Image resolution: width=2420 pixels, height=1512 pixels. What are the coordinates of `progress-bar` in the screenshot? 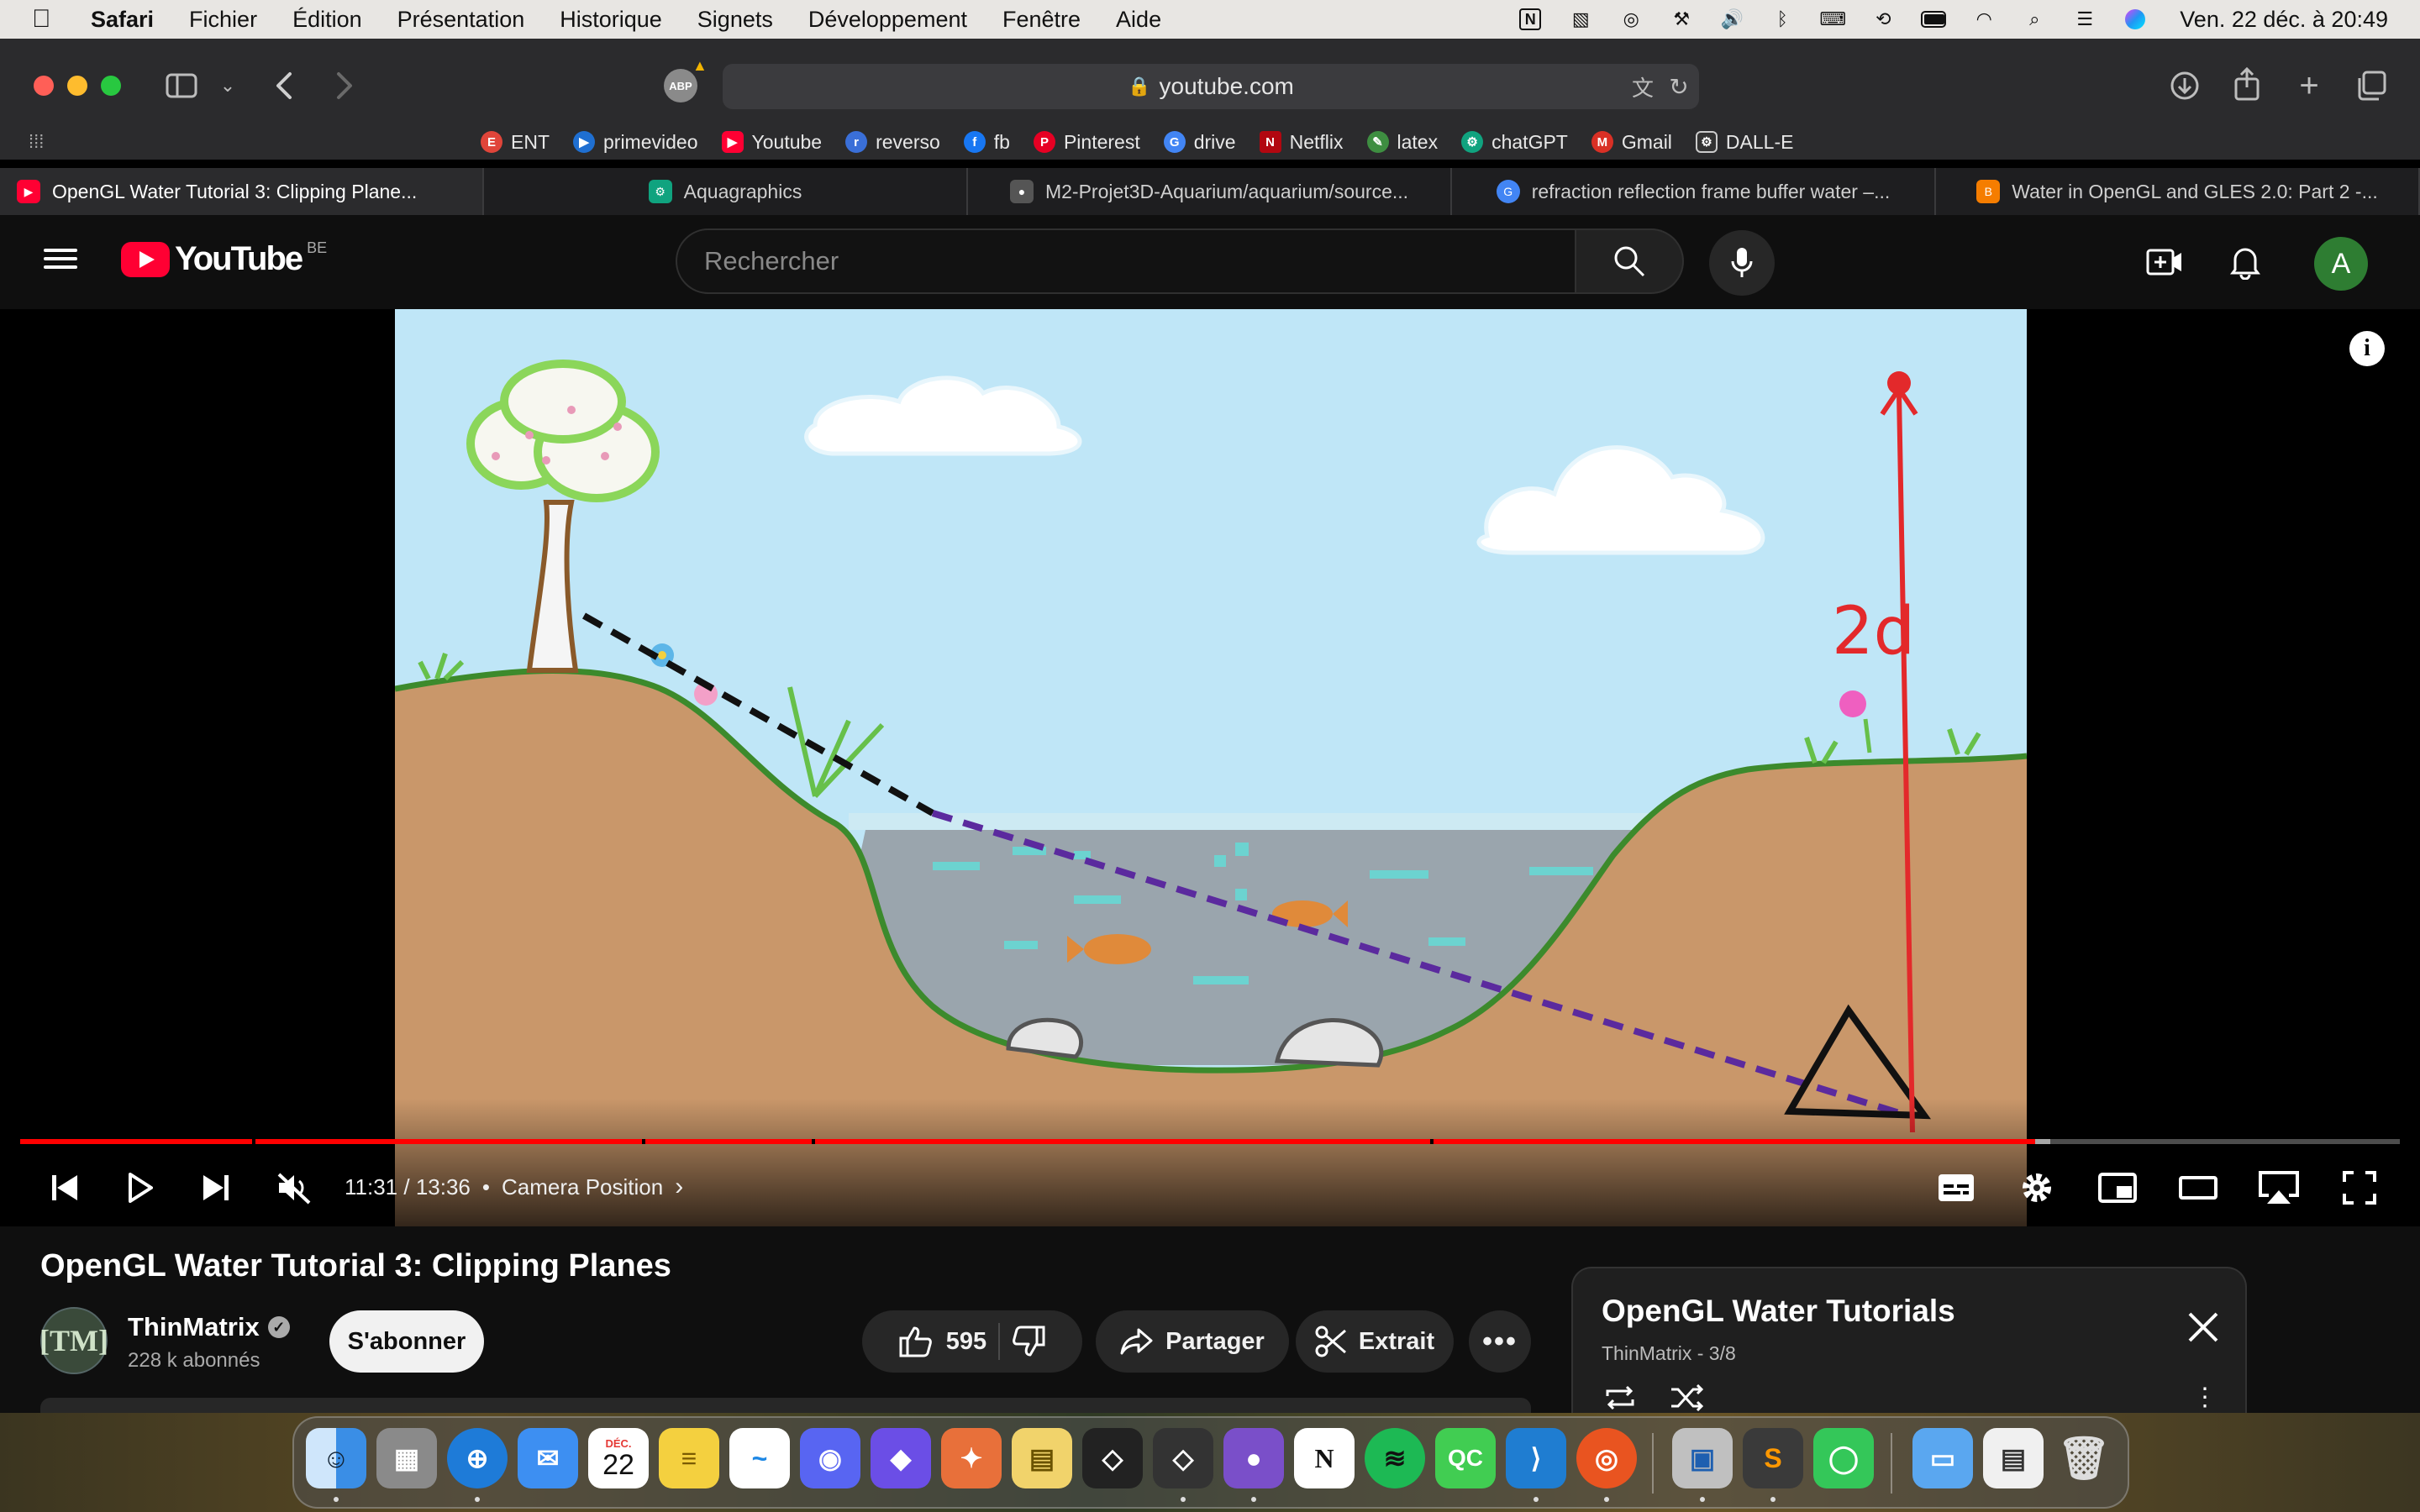 It's located at (1210, 1141).